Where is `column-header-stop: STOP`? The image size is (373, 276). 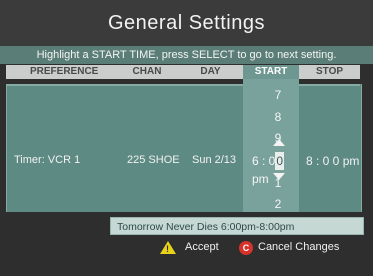
column-header-stop: STOP is located at coordinates (329, 72).